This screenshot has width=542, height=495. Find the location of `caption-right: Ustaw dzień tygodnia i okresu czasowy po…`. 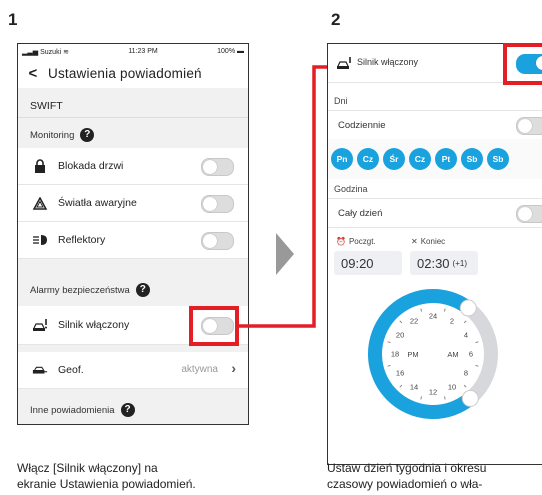

caption-right: Ustaw dzień tygodnia i okresu czasowy po… is located at coordinates (406, 476).